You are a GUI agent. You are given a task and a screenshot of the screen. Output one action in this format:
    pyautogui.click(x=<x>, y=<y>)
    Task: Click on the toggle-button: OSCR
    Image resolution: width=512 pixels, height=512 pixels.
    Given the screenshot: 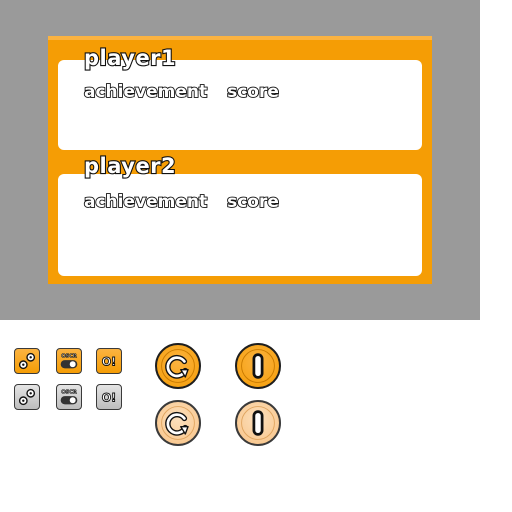 What is the action you would take?
    pyautogui.click(x=69, y=361)
    